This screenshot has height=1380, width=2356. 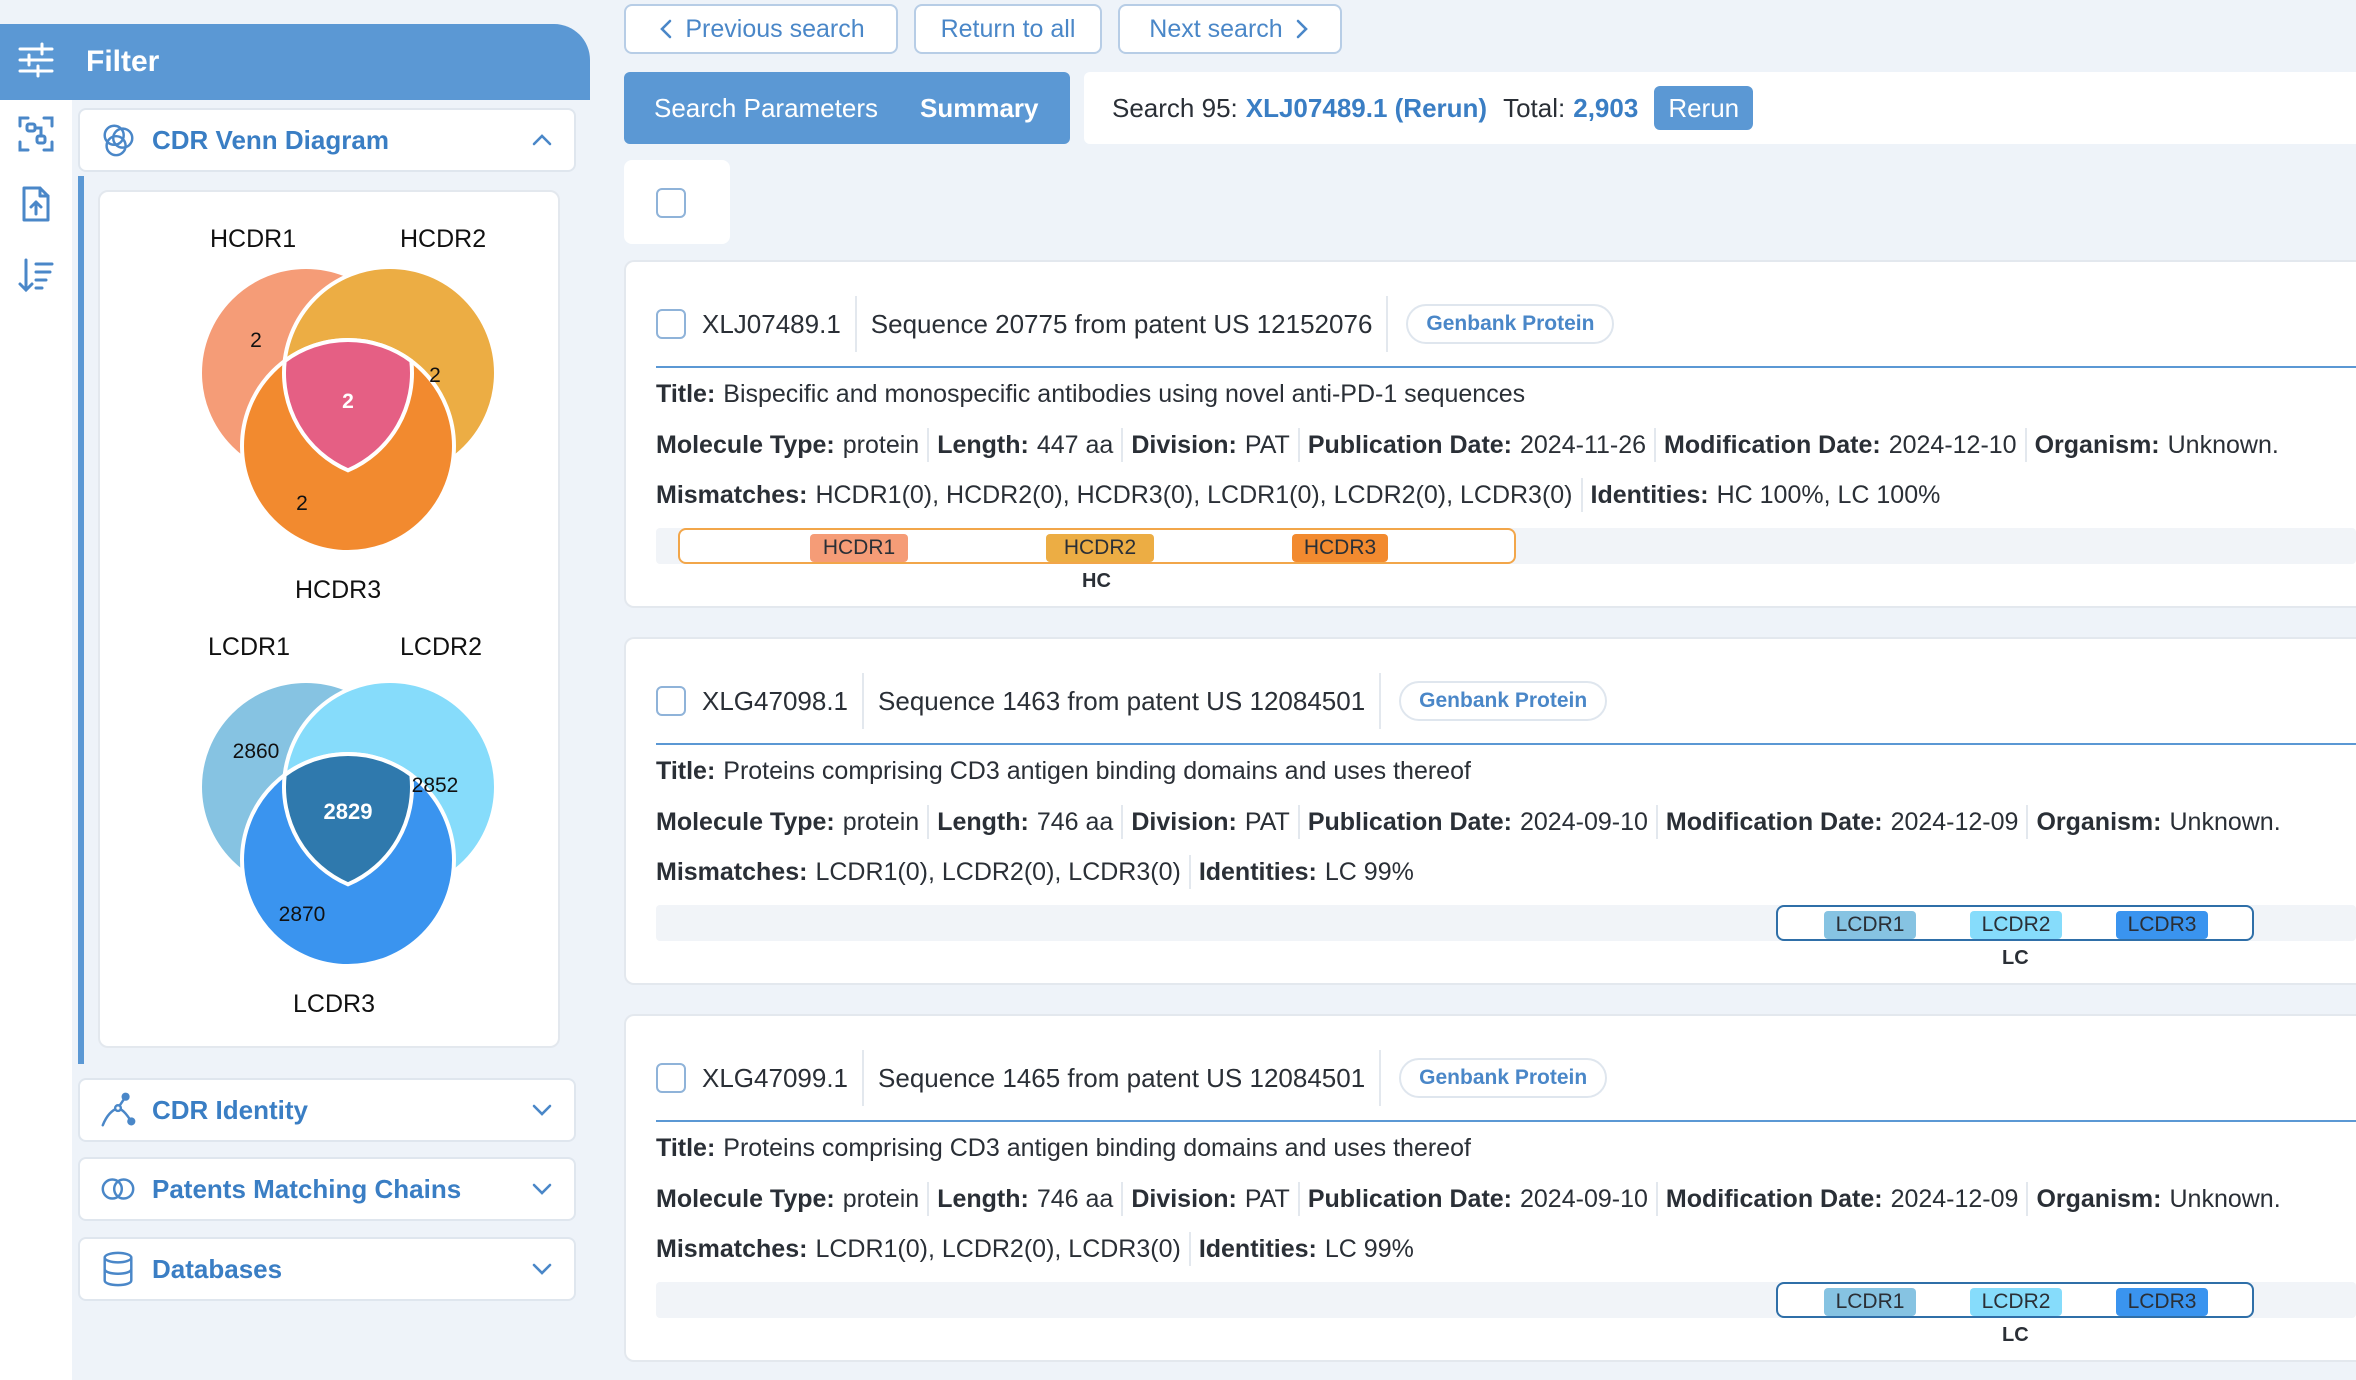 I want to click on sliders-icon, so click(x=36, y=60).